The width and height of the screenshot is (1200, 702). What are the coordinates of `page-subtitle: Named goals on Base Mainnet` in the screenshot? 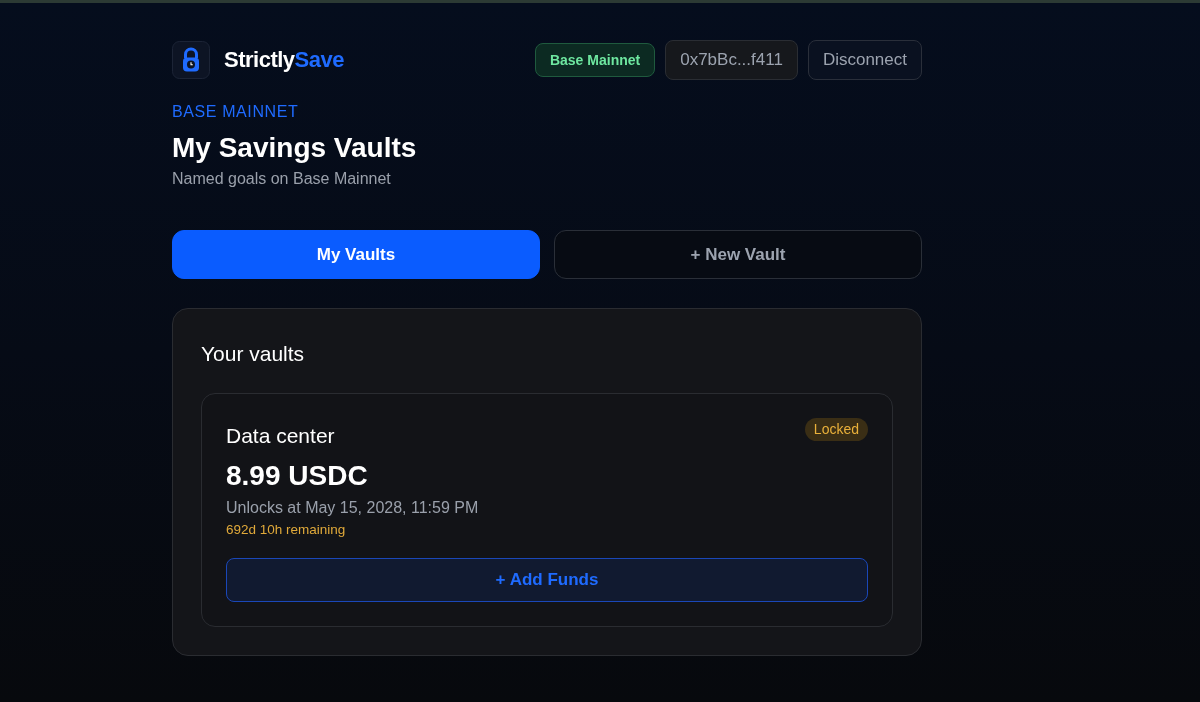 It's located at (282, 179).